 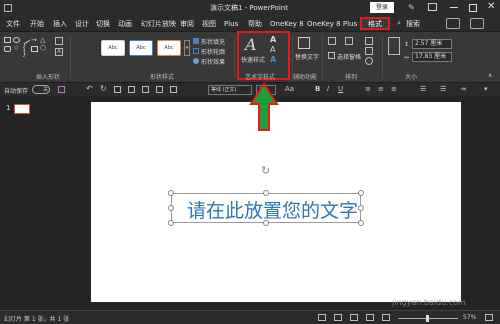 What do you see at coordinates (265, 170) in the screenshot?
I see `rotate-handle-icon: ↻` at bounding box center [265, 170].